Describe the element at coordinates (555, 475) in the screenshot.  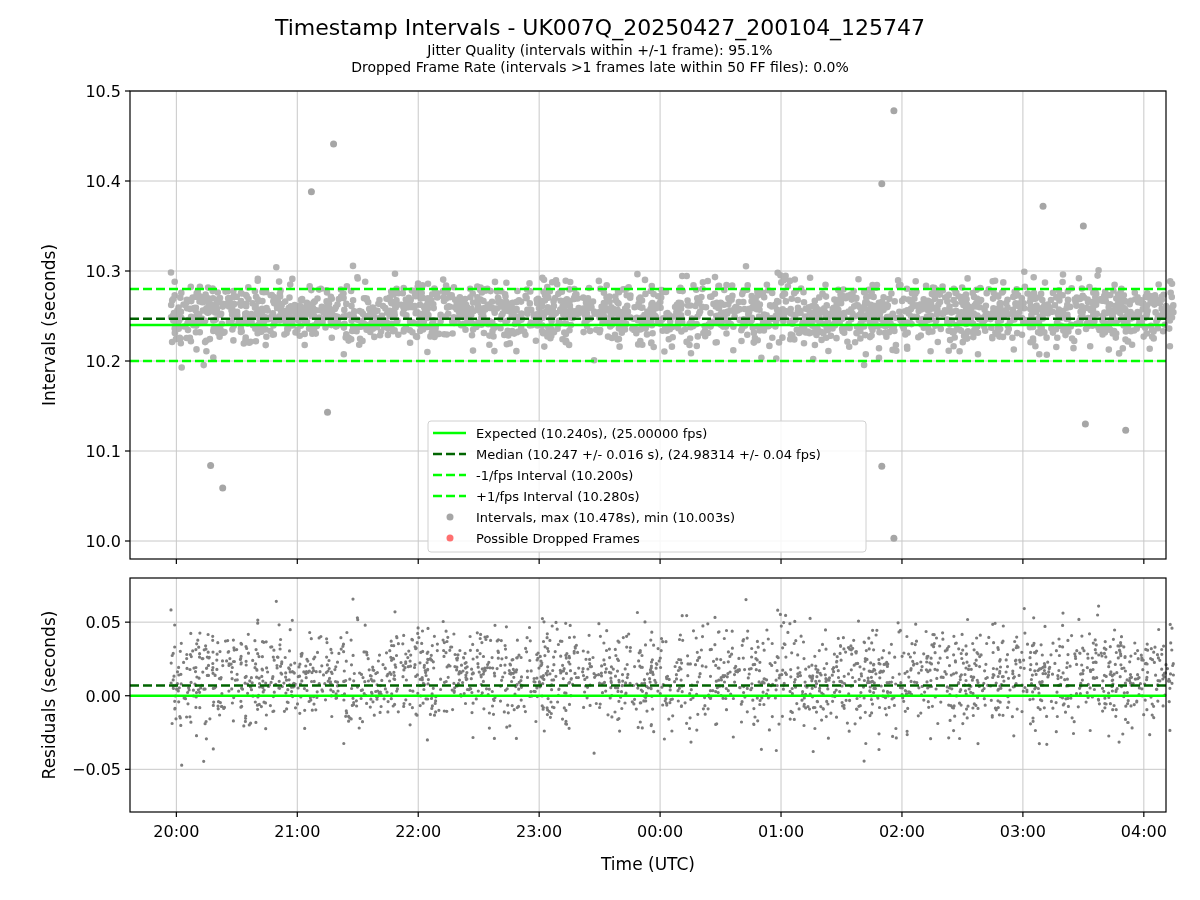
I see `legend-label: -1/fps Interval (10.200s)` at that location.